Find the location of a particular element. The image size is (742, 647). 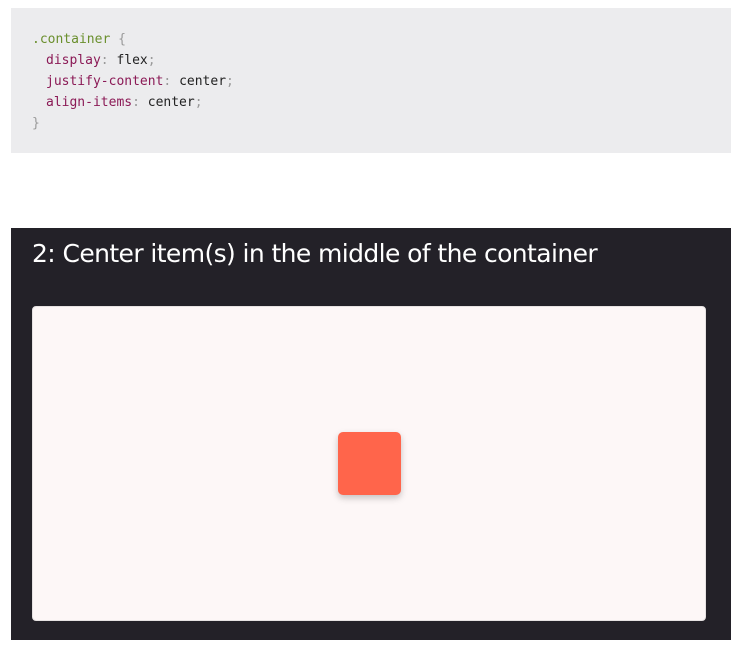

code-line-selector: .container { is located at coordinates (381, 39).